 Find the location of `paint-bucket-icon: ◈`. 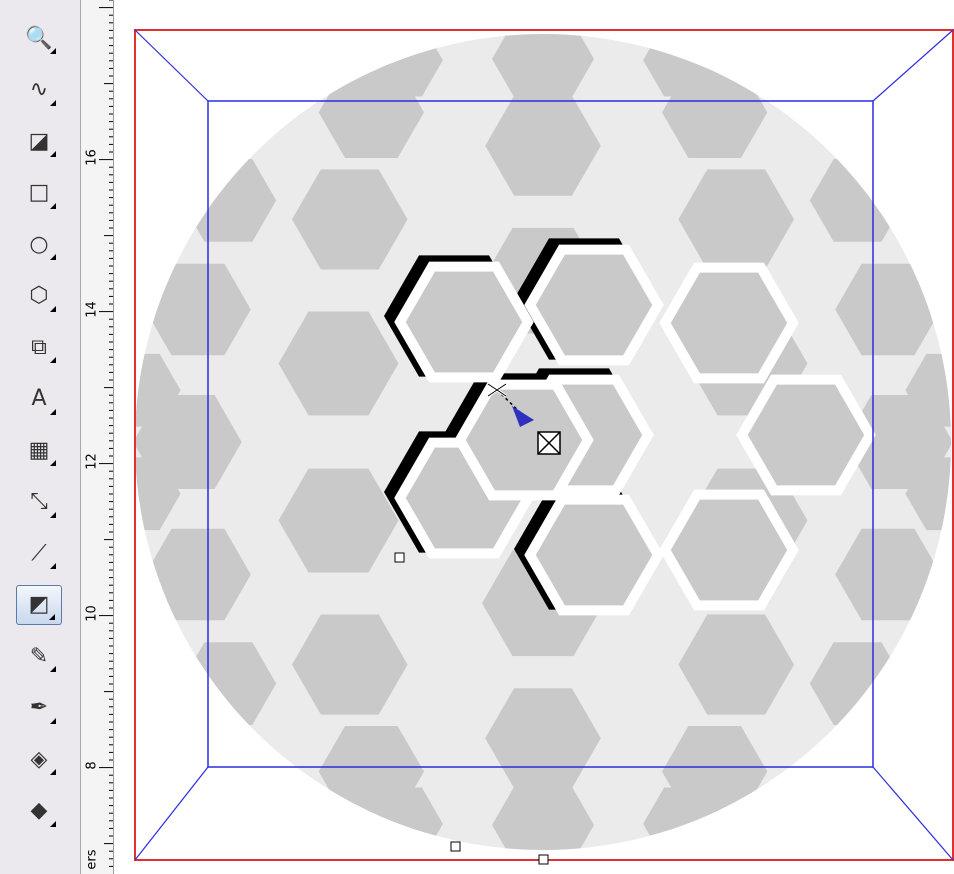

paint-bucket-icon: ◈ is located at coordinates (39, 759).